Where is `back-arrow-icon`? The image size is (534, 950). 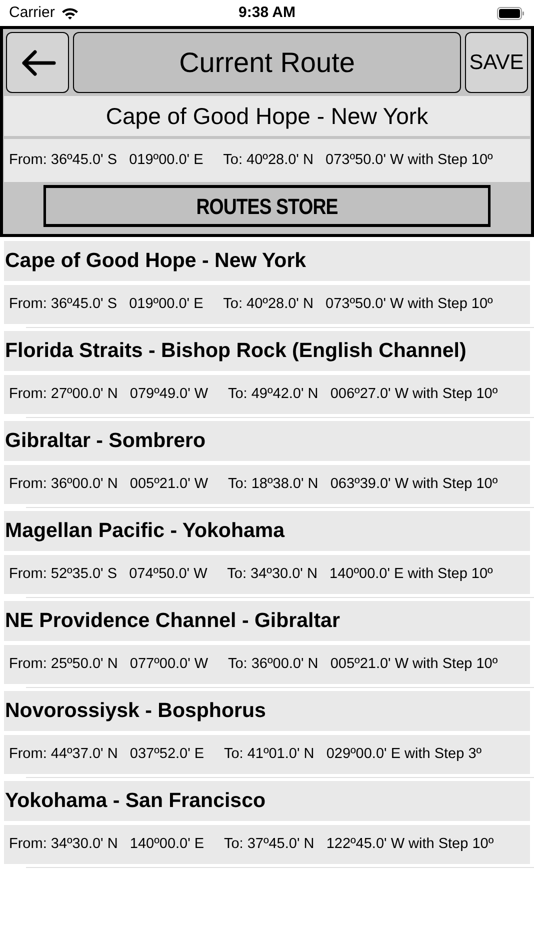 back-arrow-icon is located at coordinates (38, 62).